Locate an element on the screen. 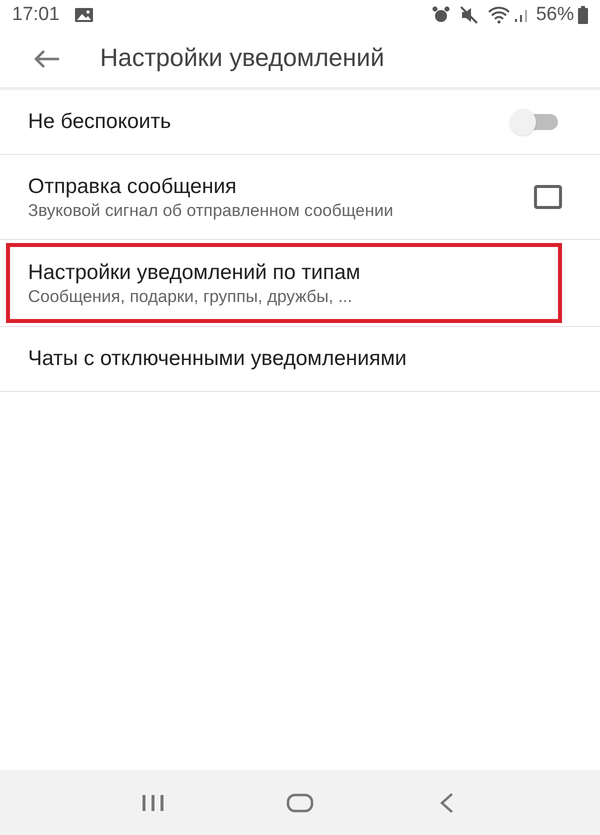  settings-item: Отправка сообщения Звуковой сигнал об отправленном сообщении is located at coordinates (300, 197).